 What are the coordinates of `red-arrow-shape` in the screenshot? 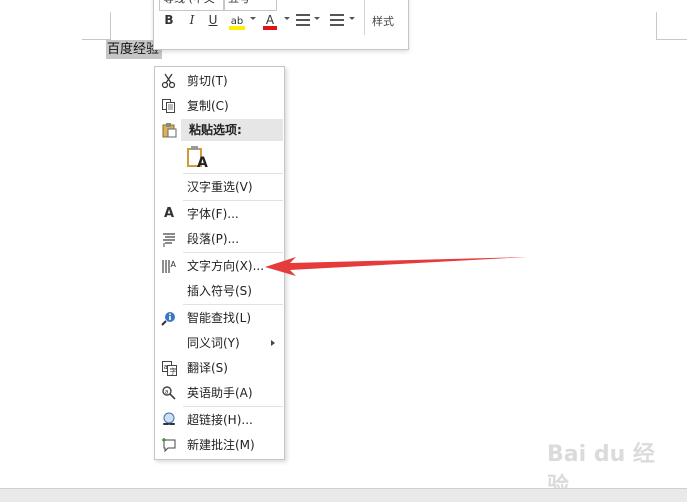 It's located at (396, 266).